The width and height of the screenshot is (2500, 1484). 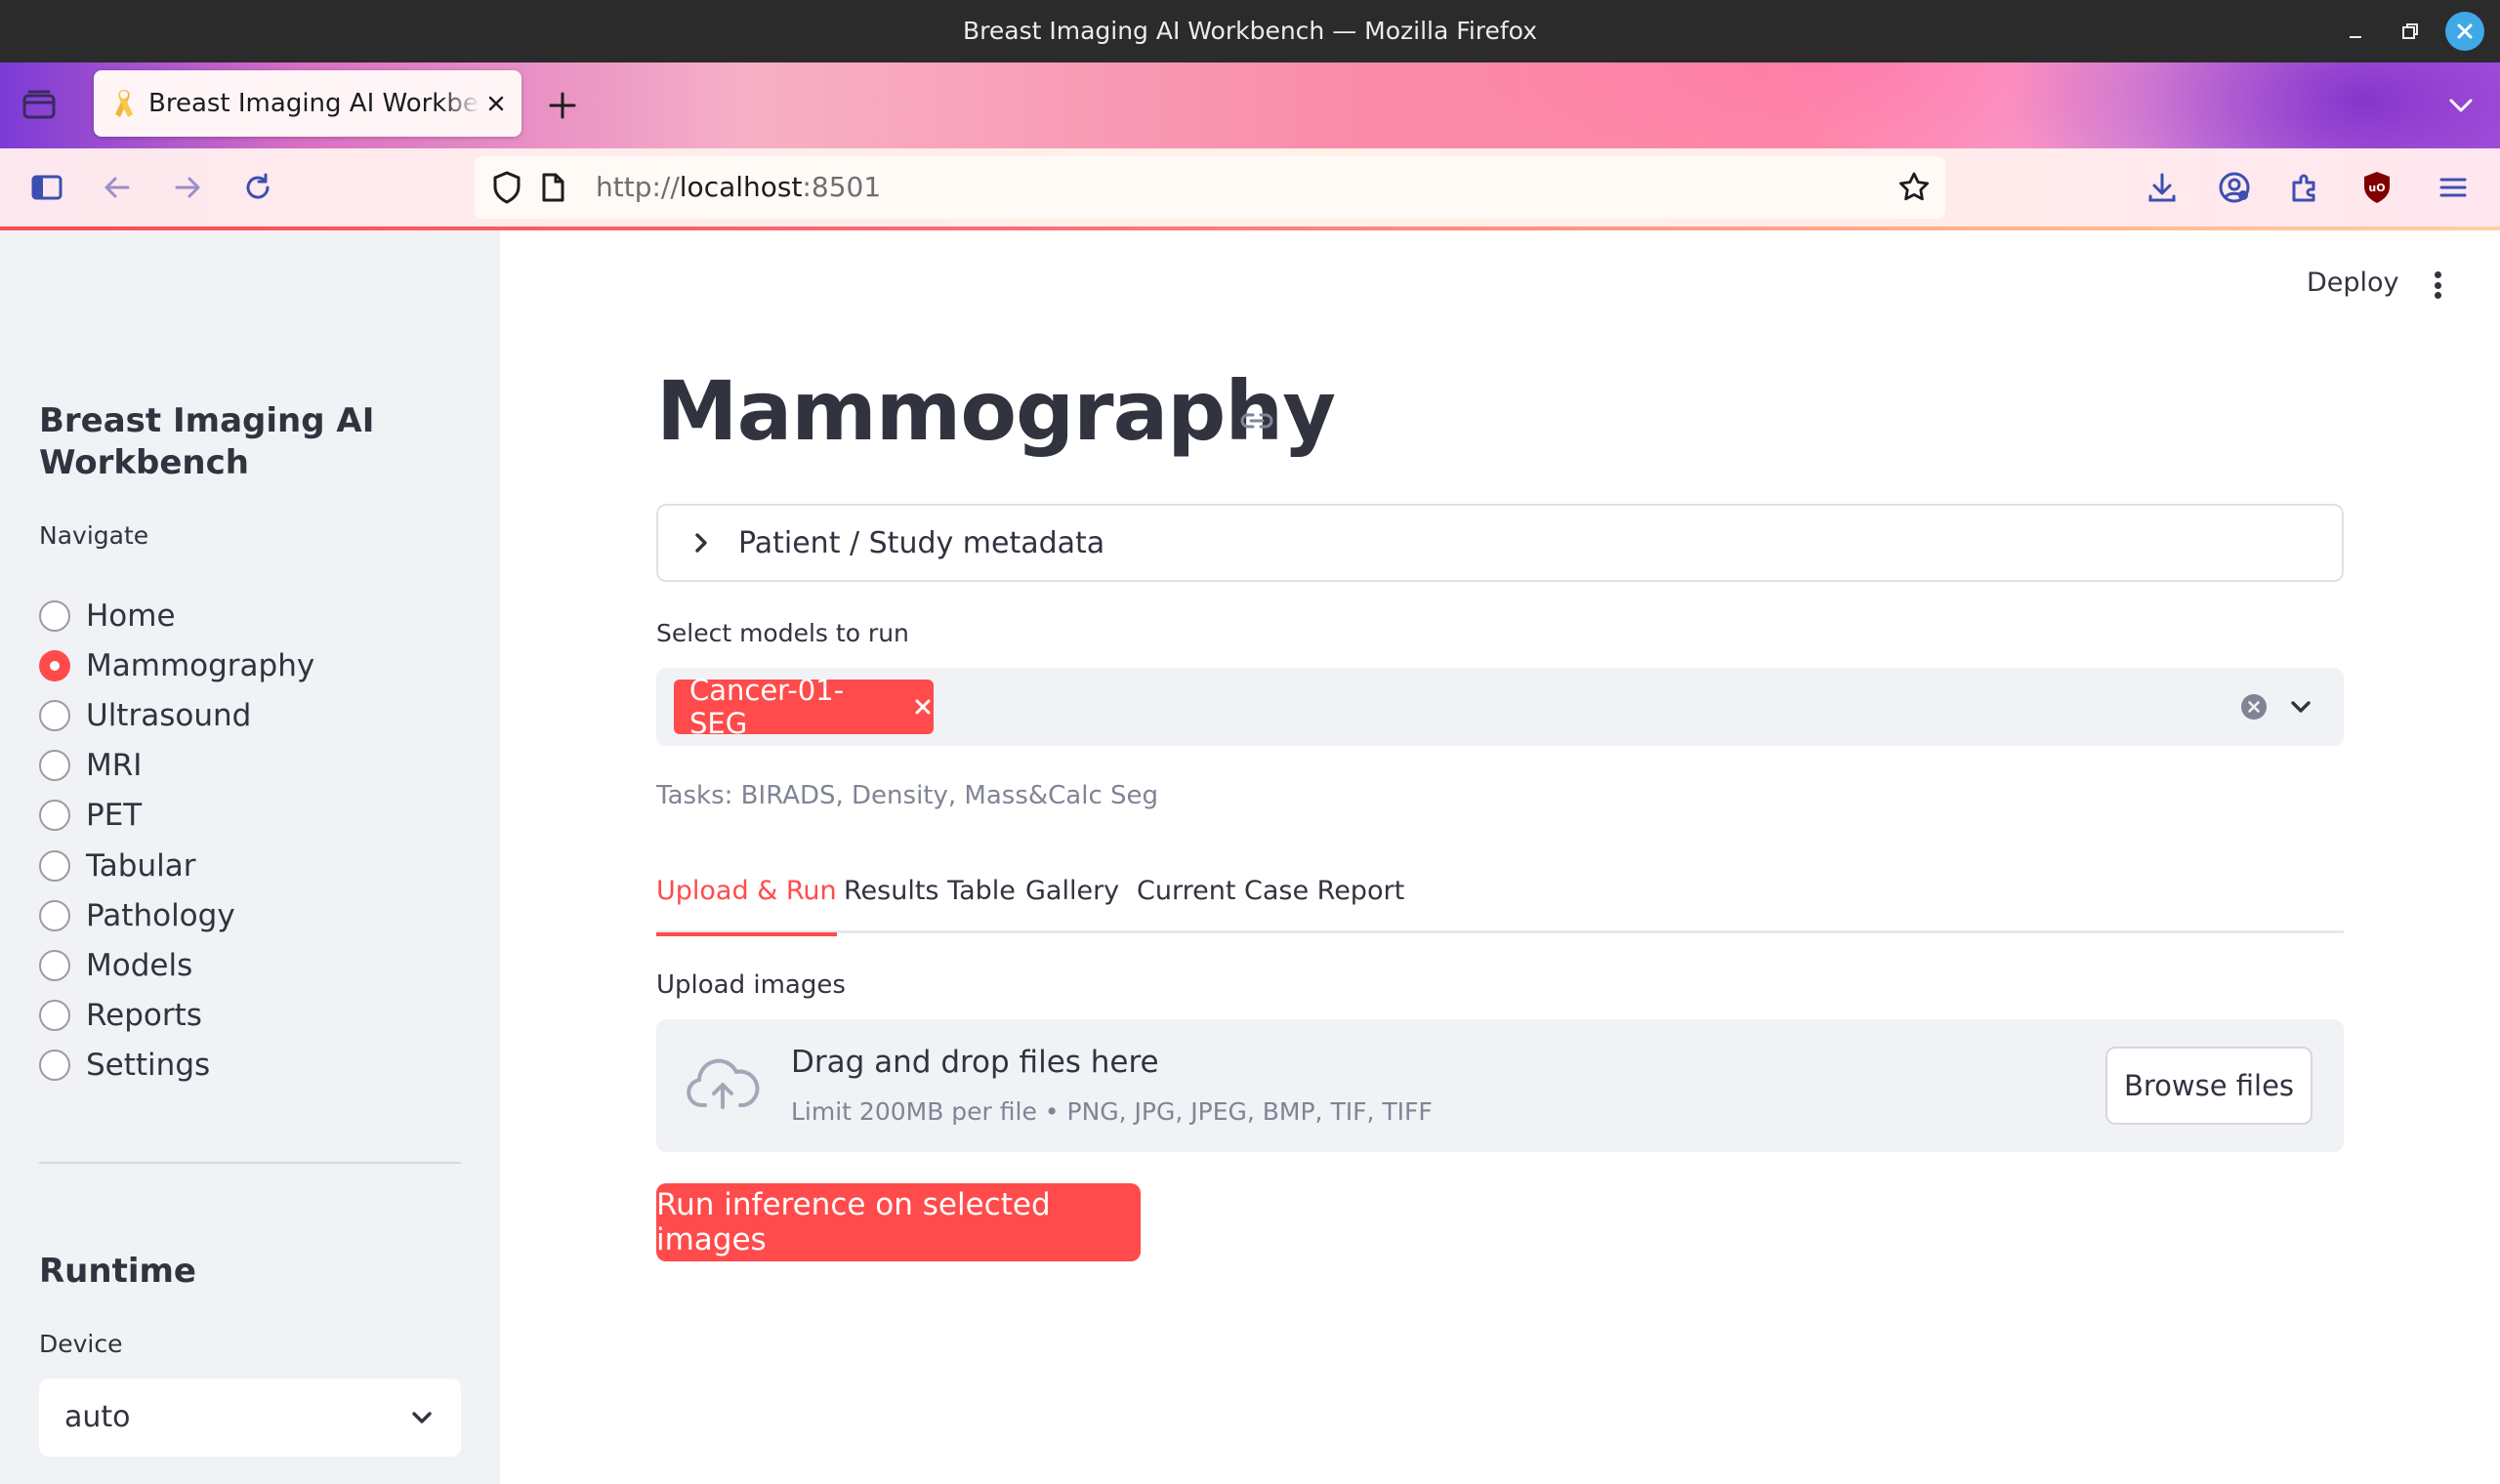 What do you see at coordinates (46, 188) in the screenshot?
I see `sidebar-toggle-icon` at bounding box center [46, 188].